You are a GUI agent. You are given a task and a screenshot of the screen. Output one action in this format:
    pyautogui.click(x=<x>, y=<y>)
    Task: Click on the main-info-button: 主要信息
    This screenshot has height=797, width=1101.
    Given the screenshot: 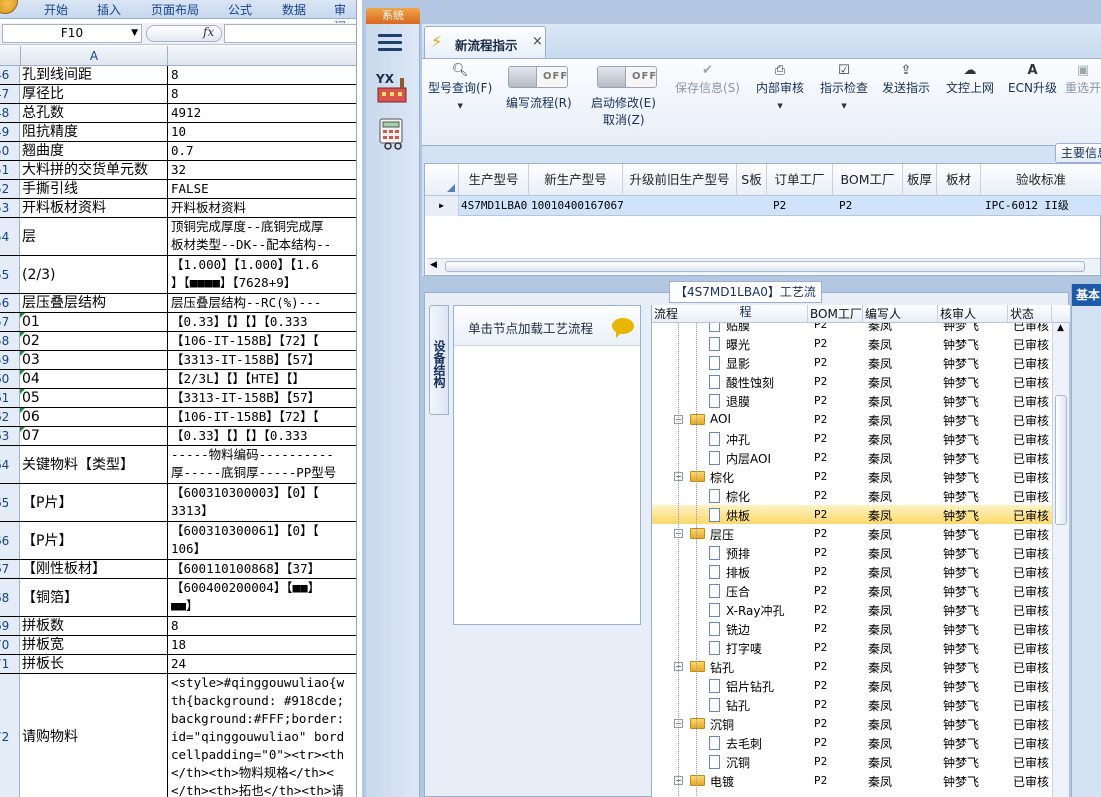 What is the action you would take?
    pyautogui.click(x=1078, y=153)
    